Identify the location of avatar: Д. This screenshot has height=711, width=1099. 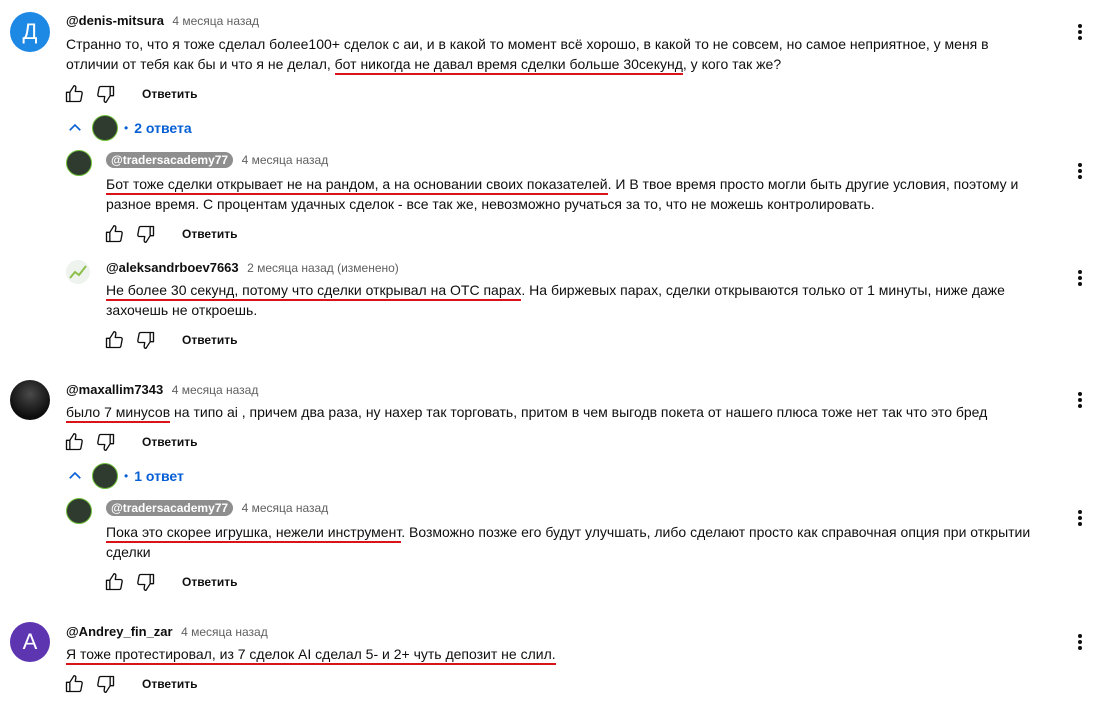
(30, 32).